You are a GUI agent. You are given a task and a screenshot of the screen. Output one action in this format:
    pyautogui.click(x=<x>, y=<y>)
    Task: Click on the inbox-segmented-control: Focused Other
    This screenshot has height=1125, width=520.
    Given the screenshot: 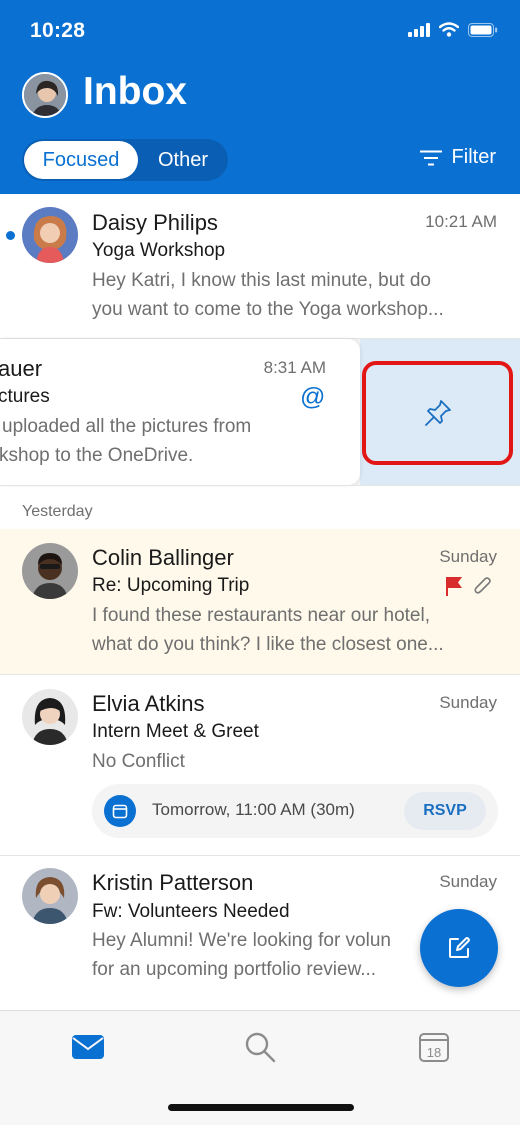 What is the action you would take?
    pyautogui.click(x=125, y=160)
    